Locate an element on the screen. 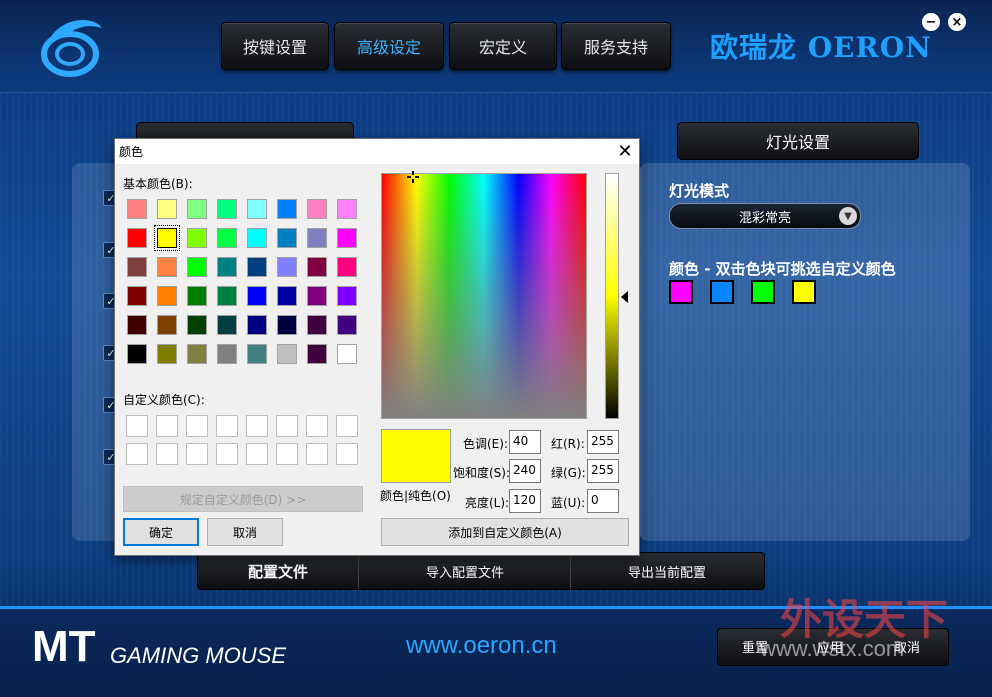 This screenshot has height=697, width=992. sat-field: 240 is located at coordinates (525, 471).